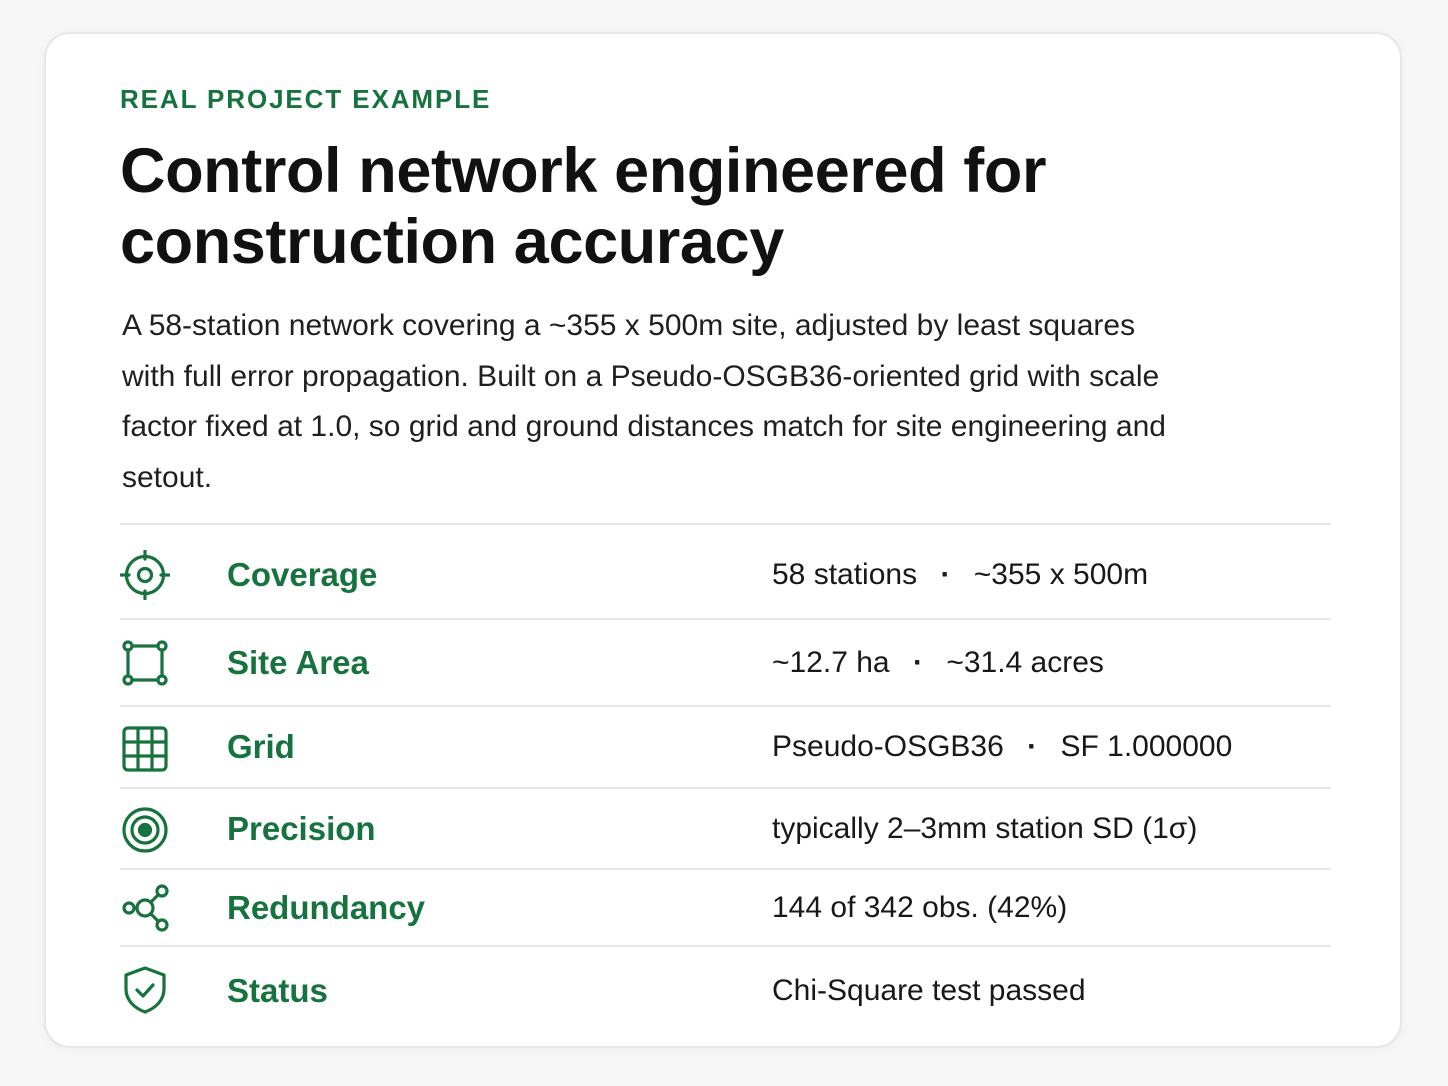 The image size is (1448, 1086). What do you see at coordinates (298, 662) in the screenshot?
I see `site-area-label: Site Area` at bounding box center [298, 662].